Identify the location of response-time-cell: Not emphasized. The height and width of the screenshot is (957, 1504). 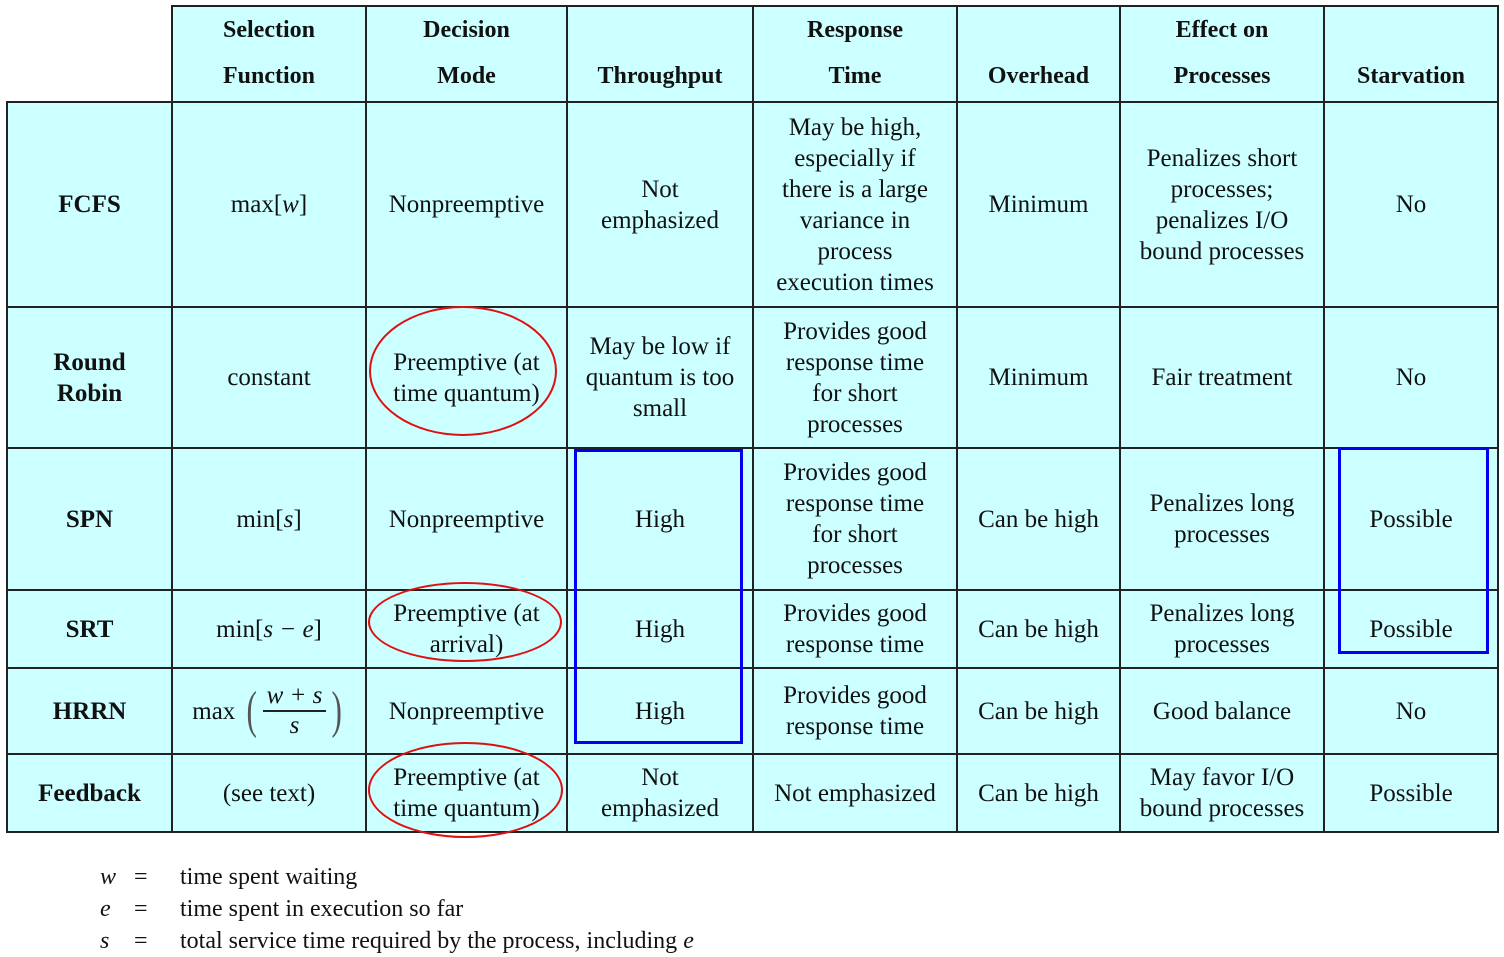
(855, 793).